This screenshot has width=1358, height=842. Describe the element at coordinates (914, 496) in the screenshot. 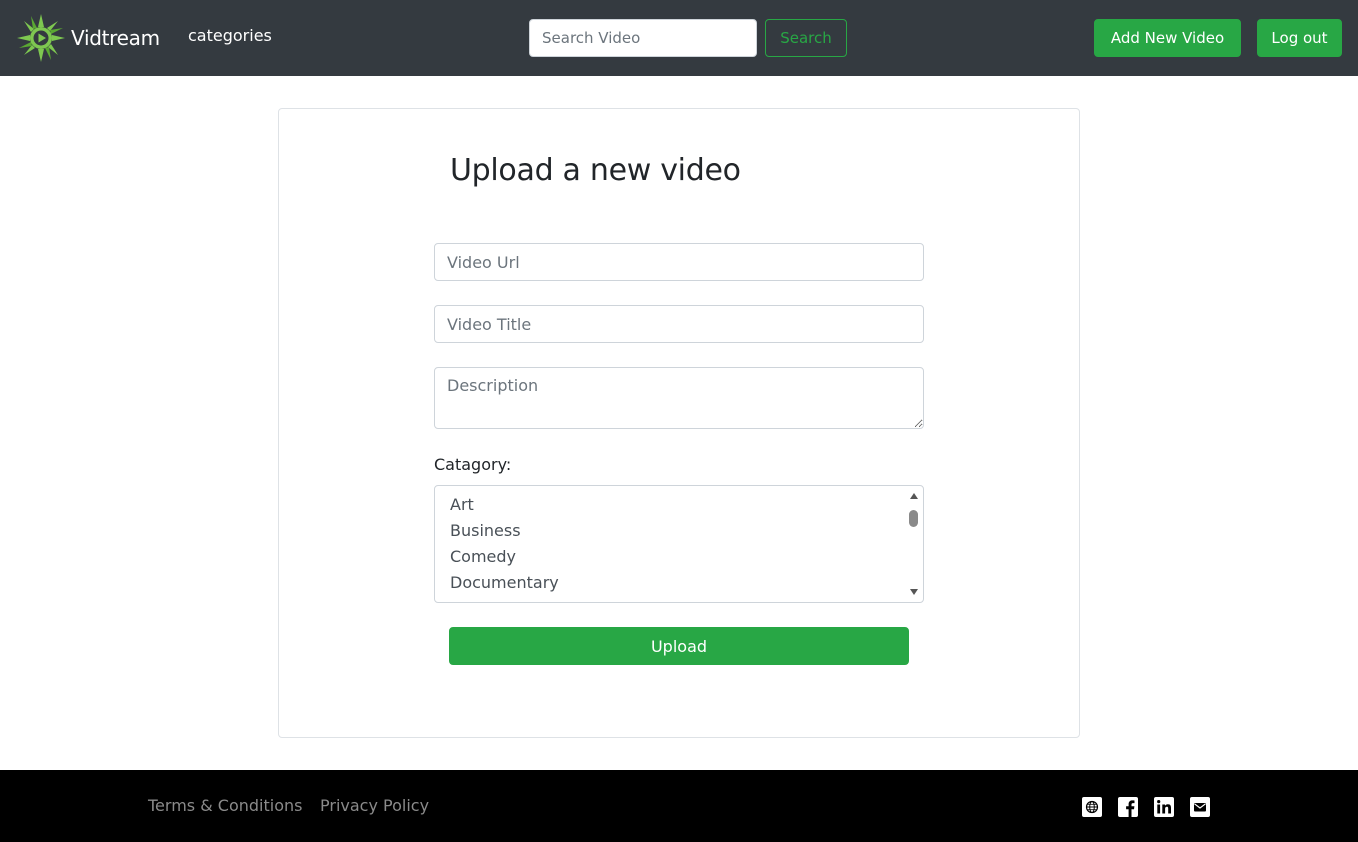

I see `scroll-up-arrow-icon` at that location.